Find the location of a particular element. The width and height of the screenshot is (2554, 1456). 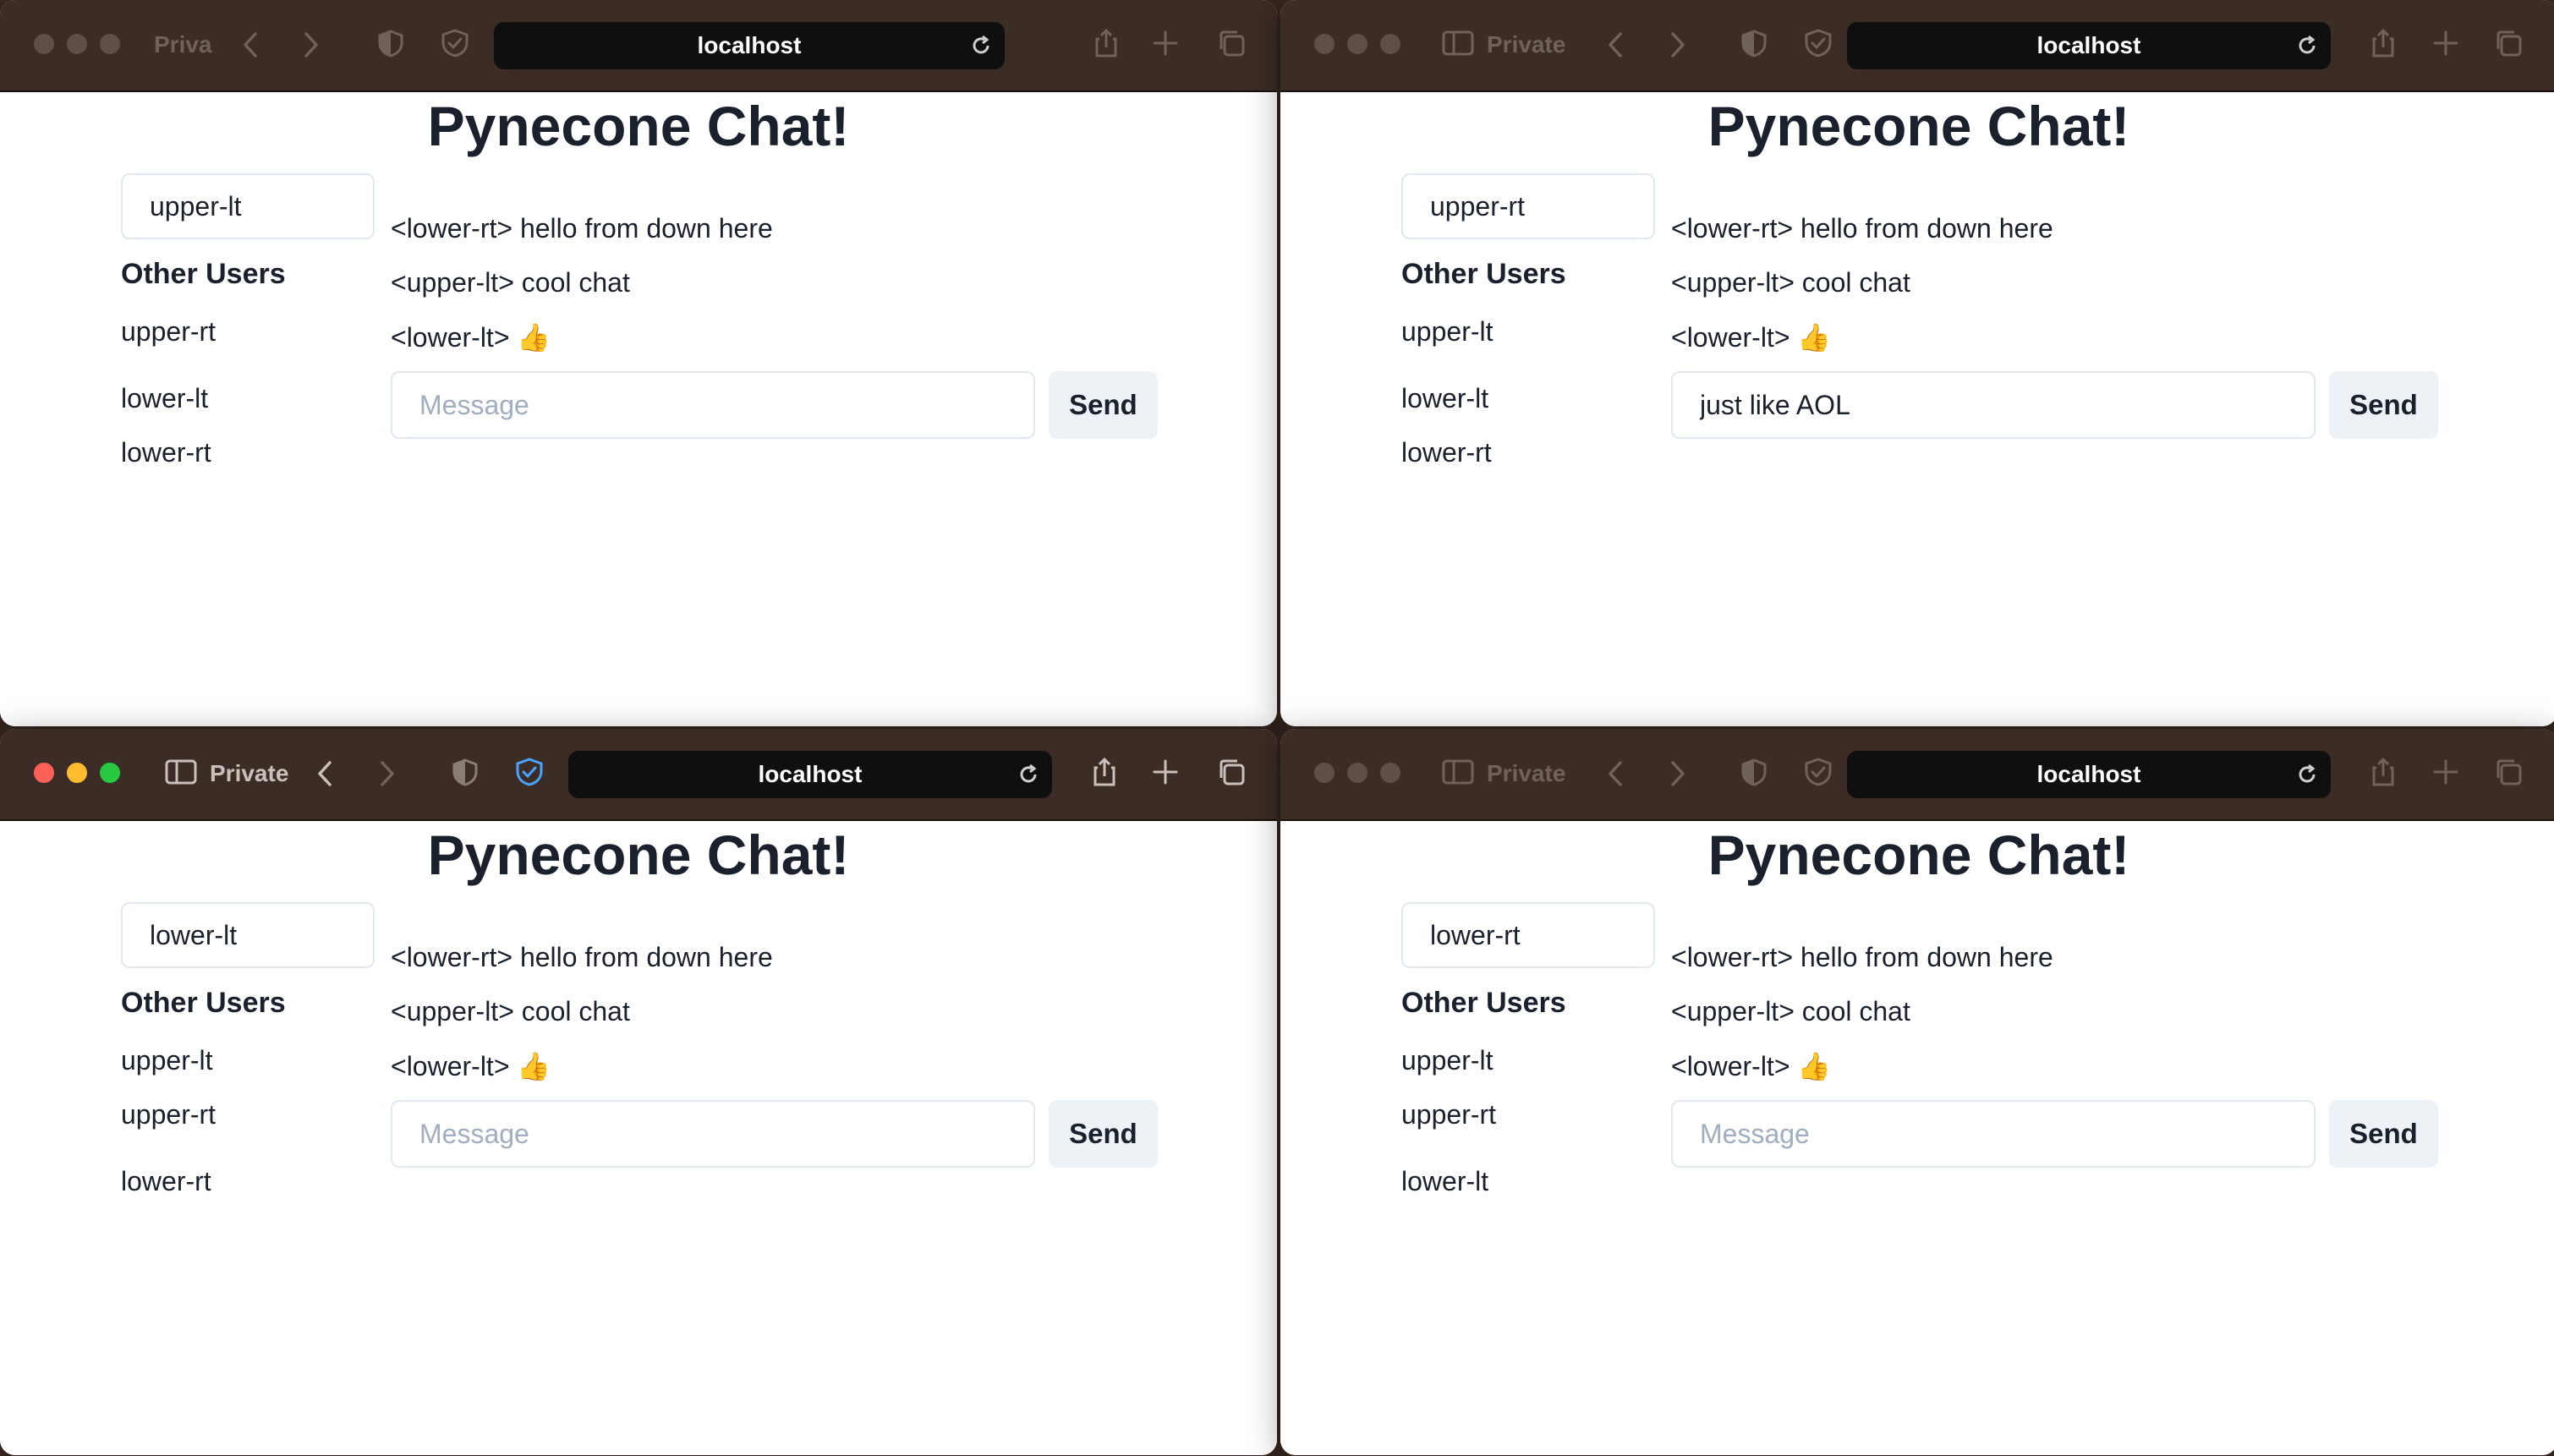

other-user-item: lower-lt is located at coordinates (1445, 398).